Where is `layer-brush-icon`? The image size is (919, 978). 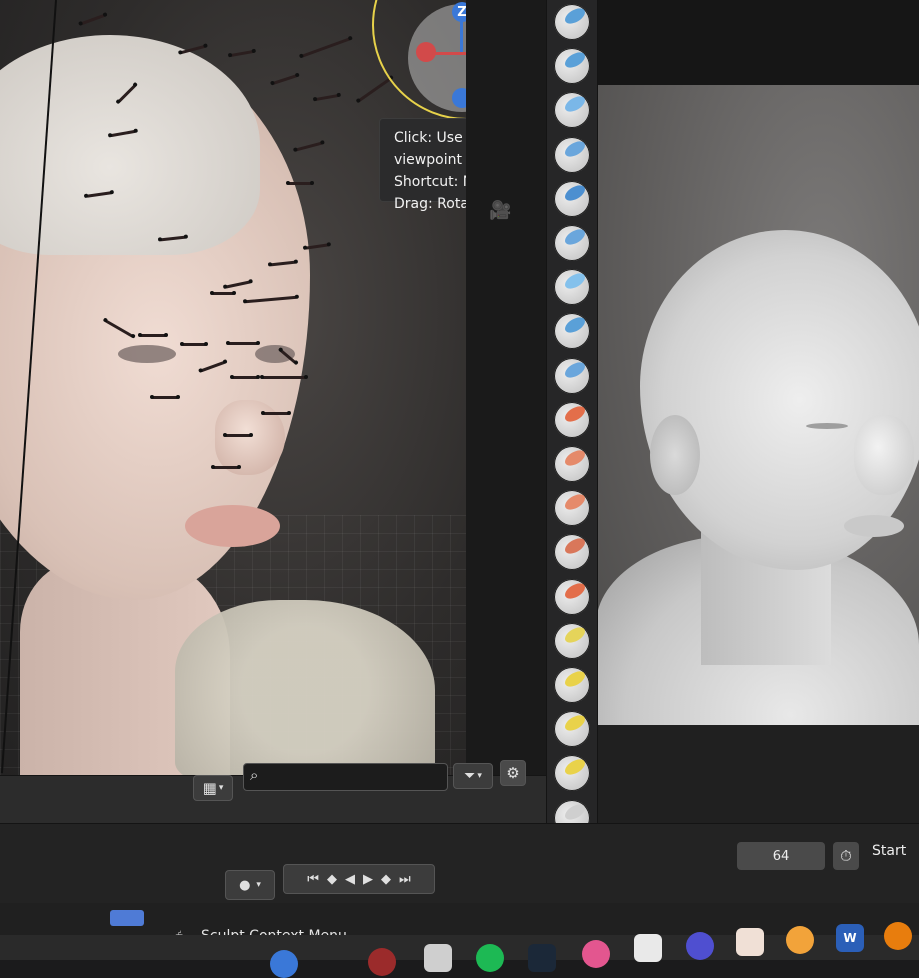
layer-brush-icon is located at coordinates (572, 243).